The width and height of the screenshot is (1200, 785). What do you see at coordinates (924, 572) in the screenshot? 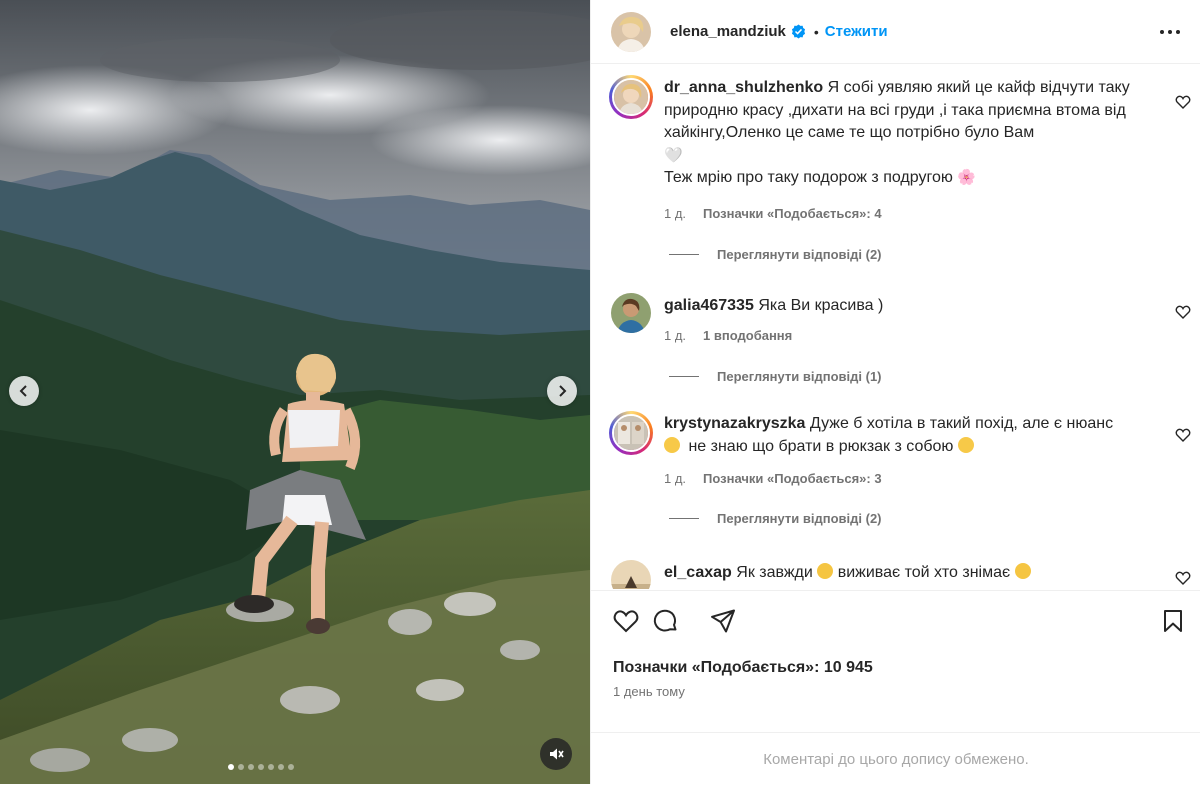
I see `comment-body-cont: виживає той хто знімає` at bounding box center [924, 572].